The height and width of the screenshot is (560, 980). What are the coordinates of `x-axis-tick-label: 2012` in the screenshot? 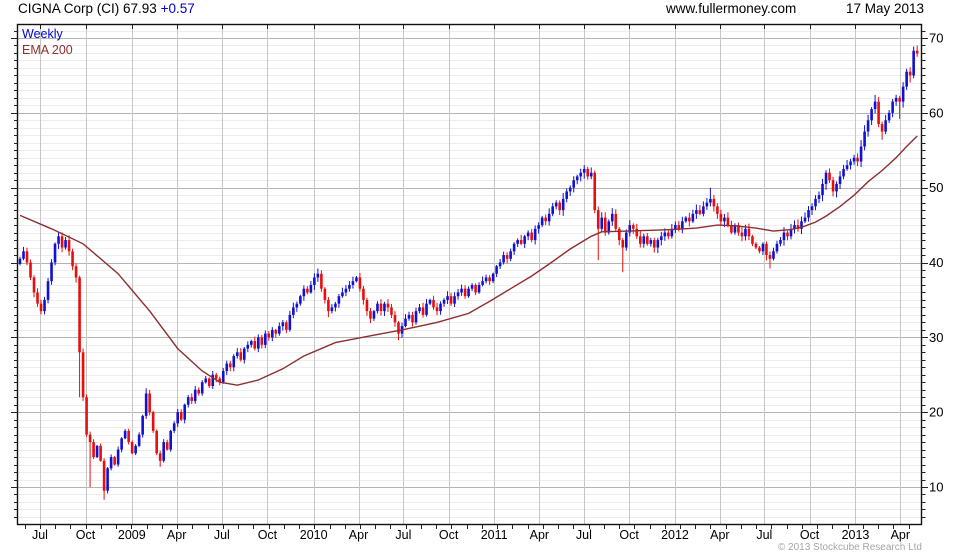 It's located at (675, 535).